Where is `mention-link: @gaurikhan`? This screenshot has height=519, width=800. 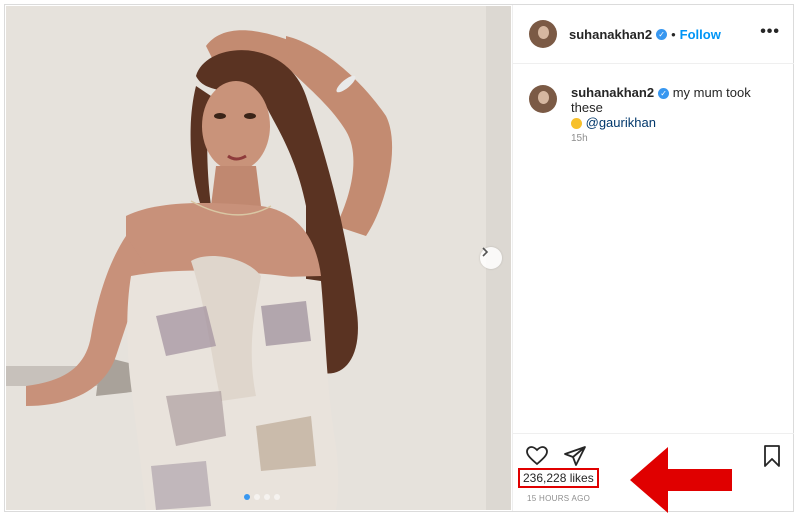 mention-link: @gaurikhan is located at coordinates (621, 122).